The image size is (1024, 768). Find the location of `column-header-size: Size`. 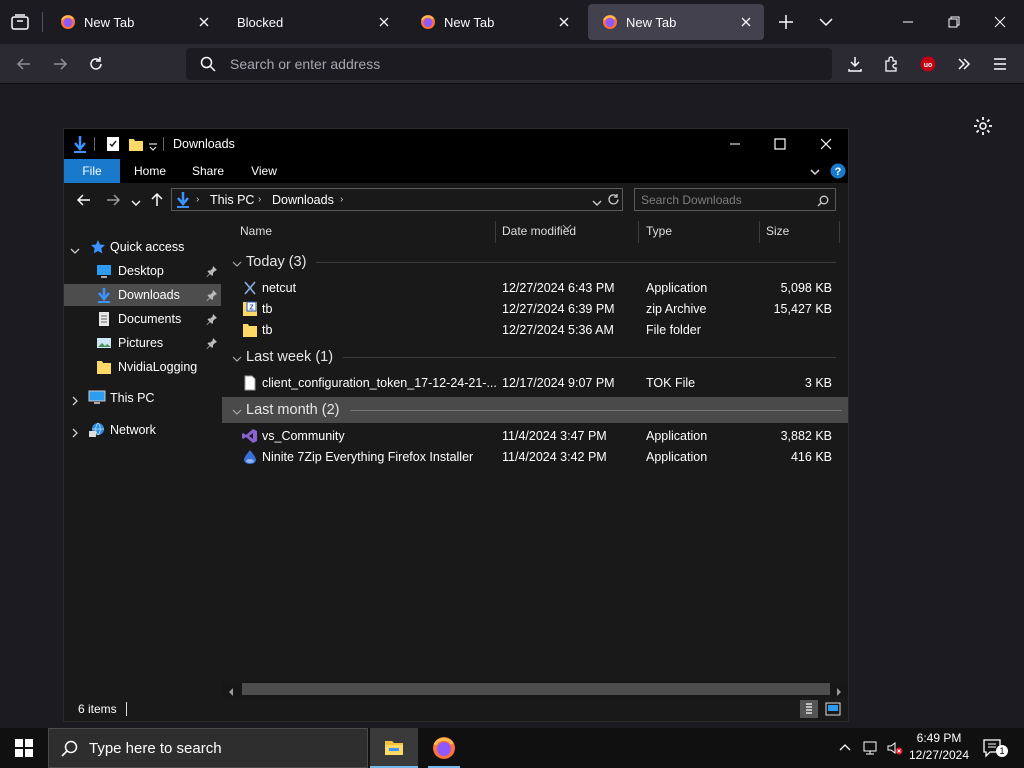

column-header-size: Size is located at coordinates (802, 231).